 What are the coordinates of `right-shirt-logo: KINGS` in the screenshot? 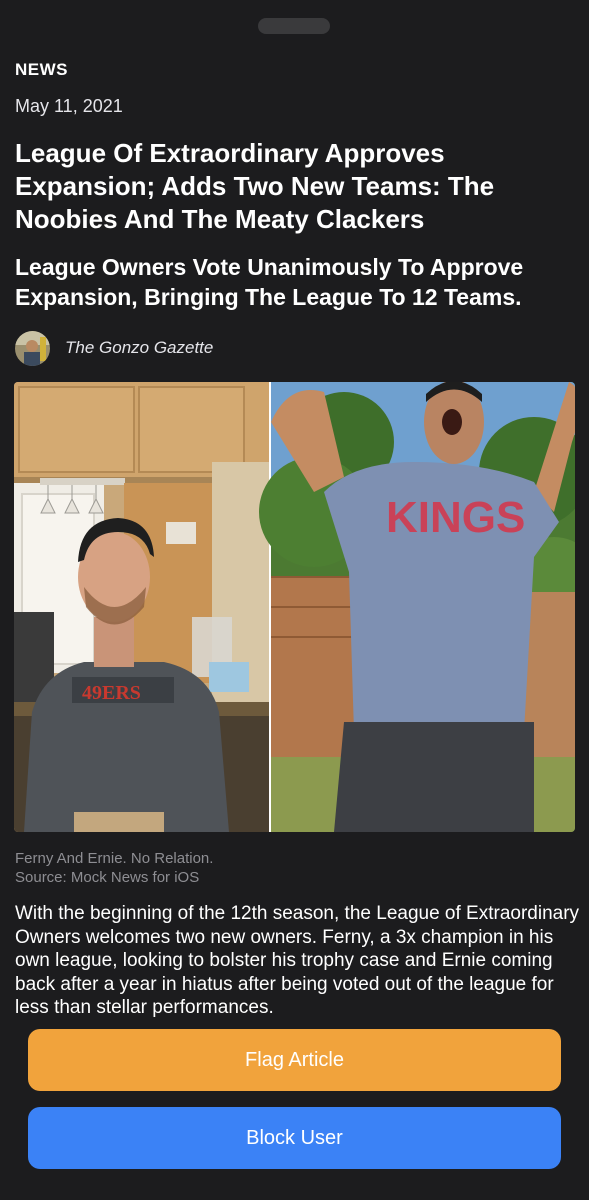 It's located at (455, 517).